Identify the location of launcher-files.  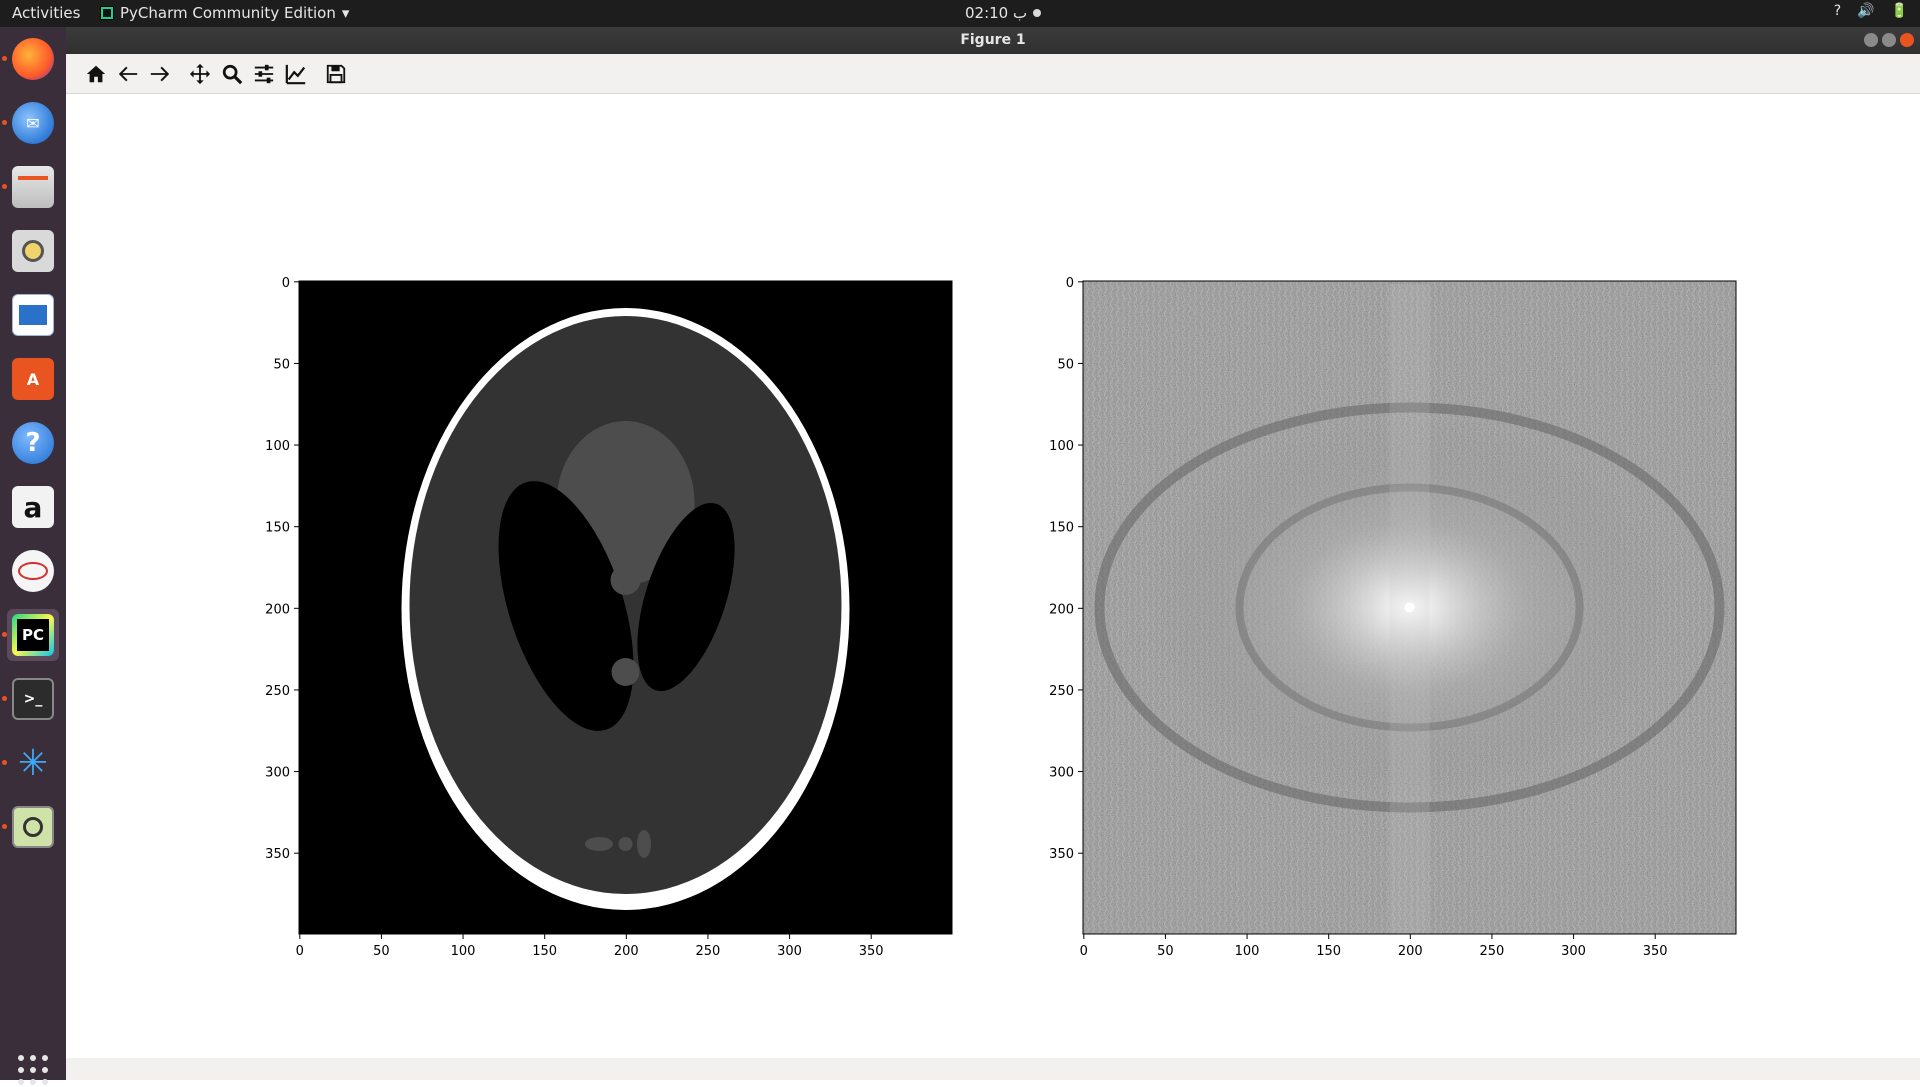
(30, 187).